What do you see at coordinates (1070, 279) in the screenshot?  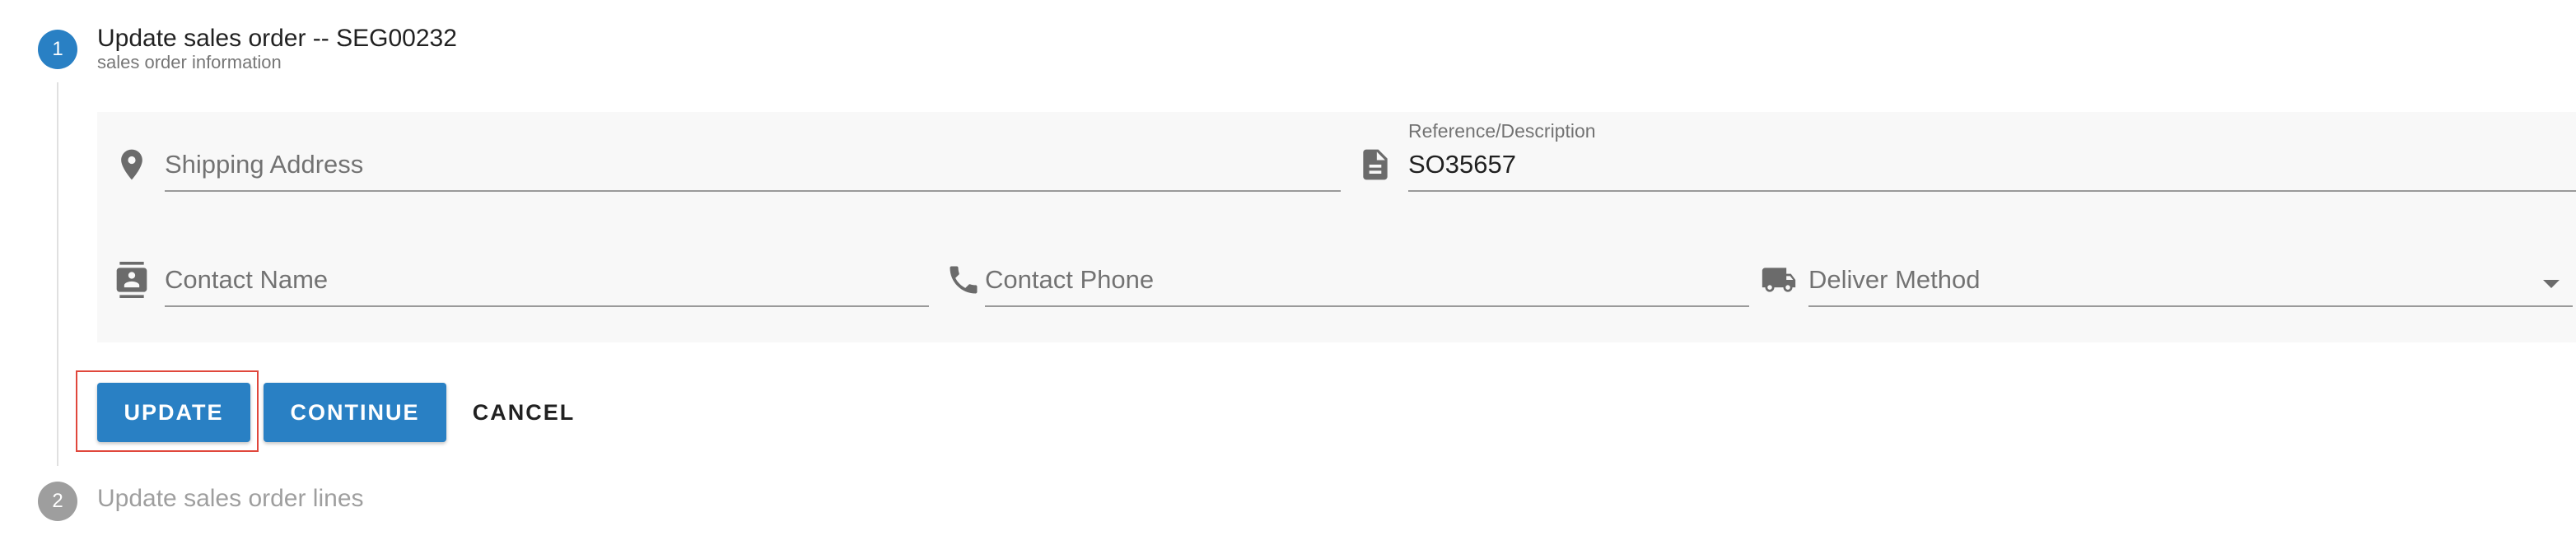 I see `contact-phone-placeholder: Contact Phone` at bounding box center [1070, 279].